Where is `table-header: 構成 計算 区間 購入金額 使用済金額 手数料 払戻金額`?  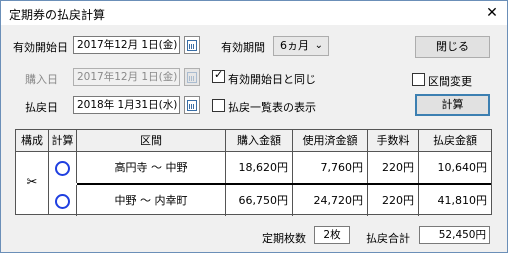
table-header: 構成 計算 区間 購入金額 使用済金額 手数料 払戻金額 is located at coordinates (253, 141).